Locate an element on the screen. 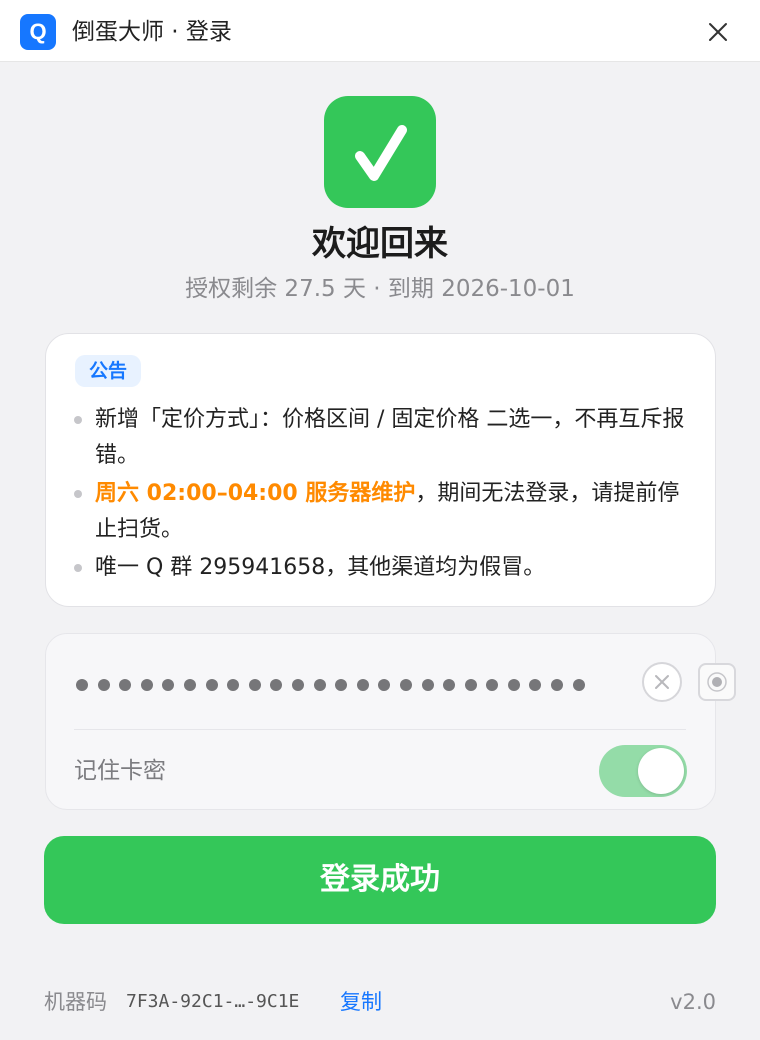 The width and height of the screenshot is (760, 1040). announcement-badge: 公告 is located at coordinates (108, 371).